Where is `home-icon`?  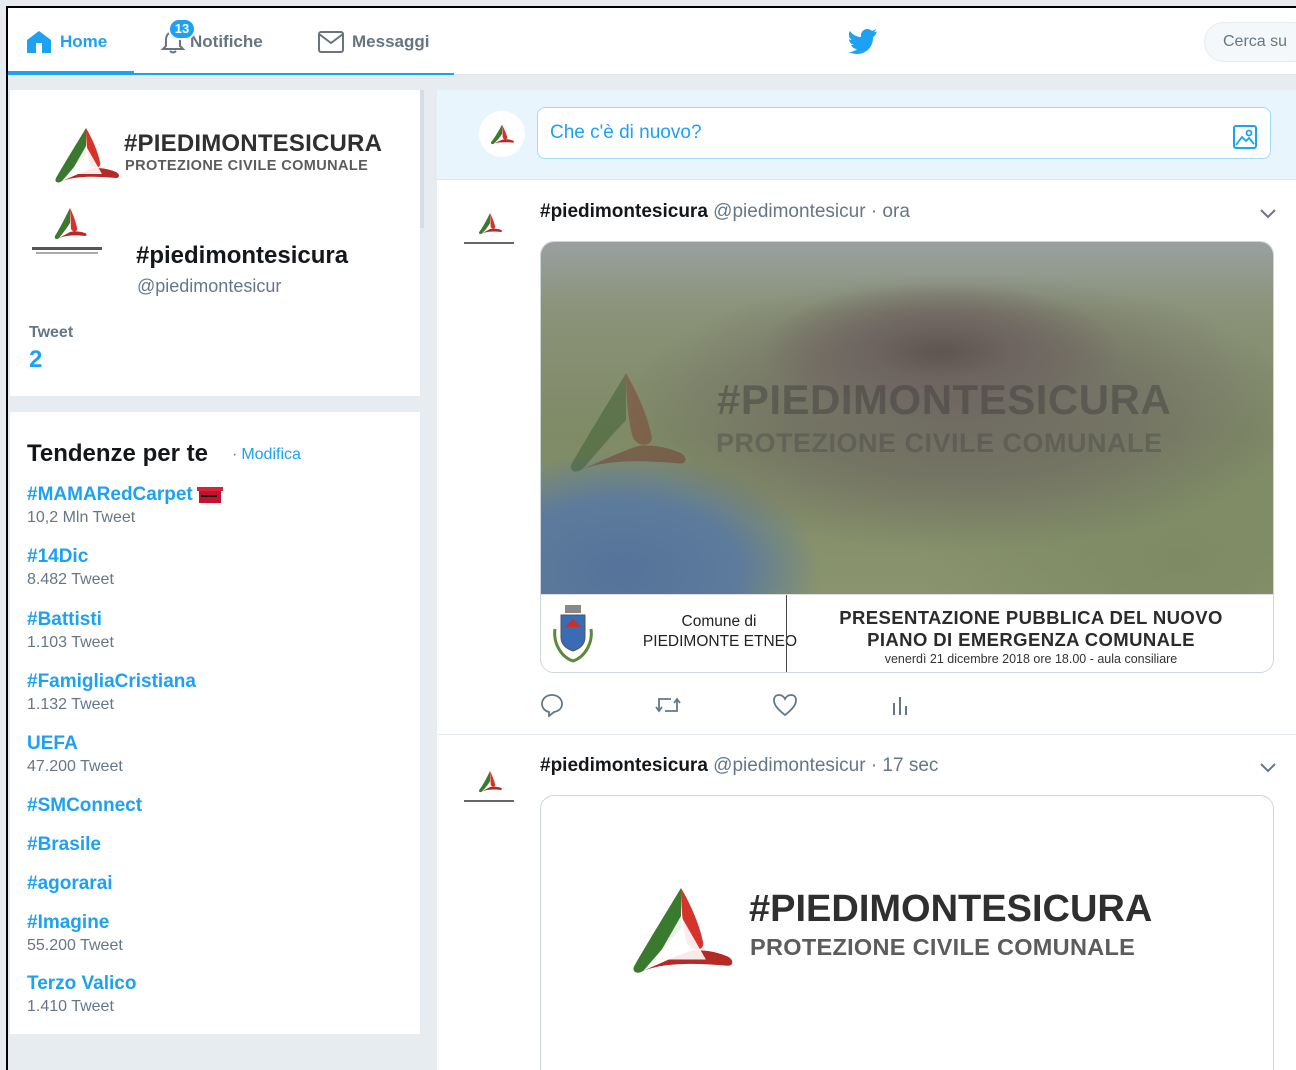
home-icon is located at coordinates (39, 42).